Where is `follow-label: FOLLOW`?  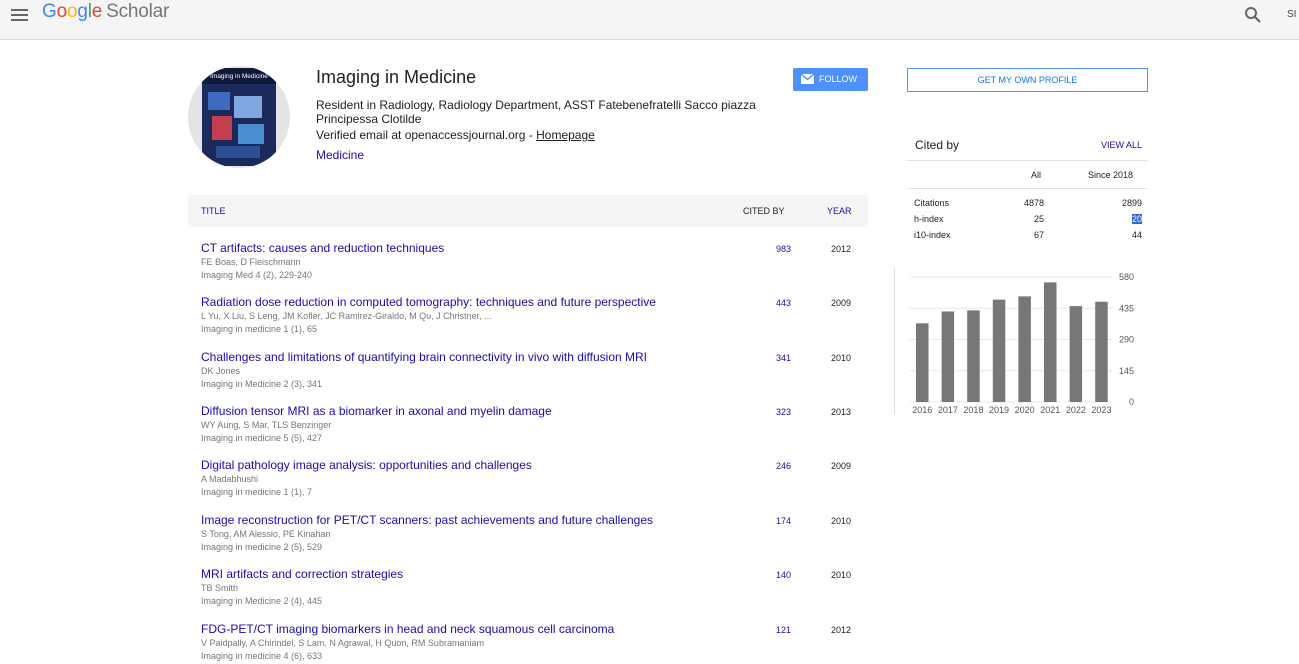 follow-label: FOLLOW is located at coordinates (838, 79).